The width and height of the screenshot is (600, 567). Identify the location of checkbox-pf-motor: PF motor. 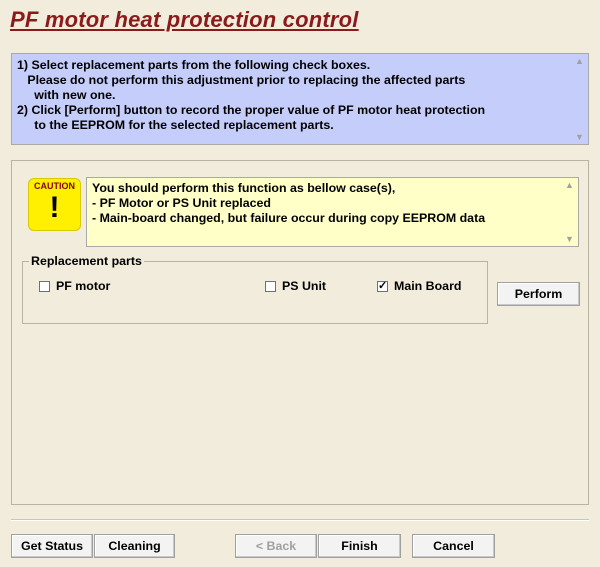
(74, 286).